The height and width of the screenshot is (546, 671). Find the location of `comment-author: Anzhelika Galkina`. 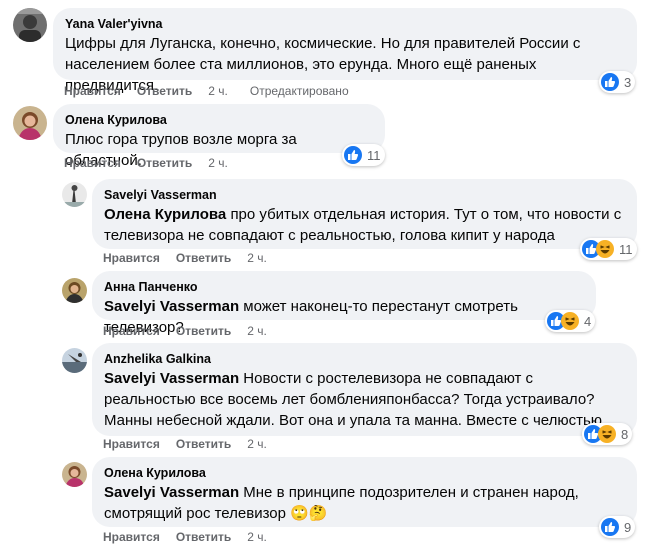

comment-author: Anzhelika Galkina is located at coordinates (364, 359).